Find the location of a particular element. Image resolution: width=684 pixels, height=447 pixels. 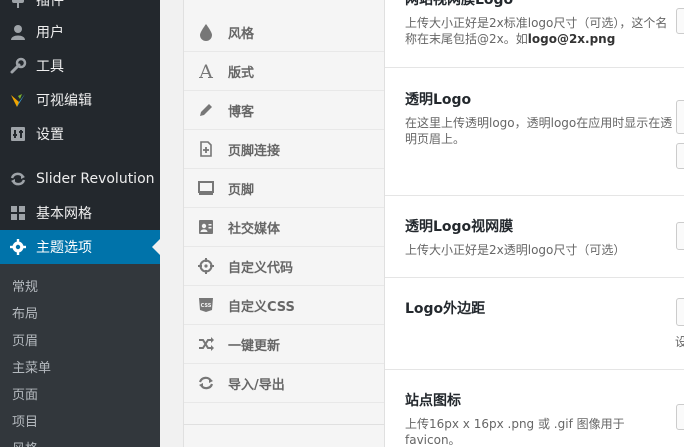

field-title: 透明Logo视网膜 is located at coordinates (459, 227).